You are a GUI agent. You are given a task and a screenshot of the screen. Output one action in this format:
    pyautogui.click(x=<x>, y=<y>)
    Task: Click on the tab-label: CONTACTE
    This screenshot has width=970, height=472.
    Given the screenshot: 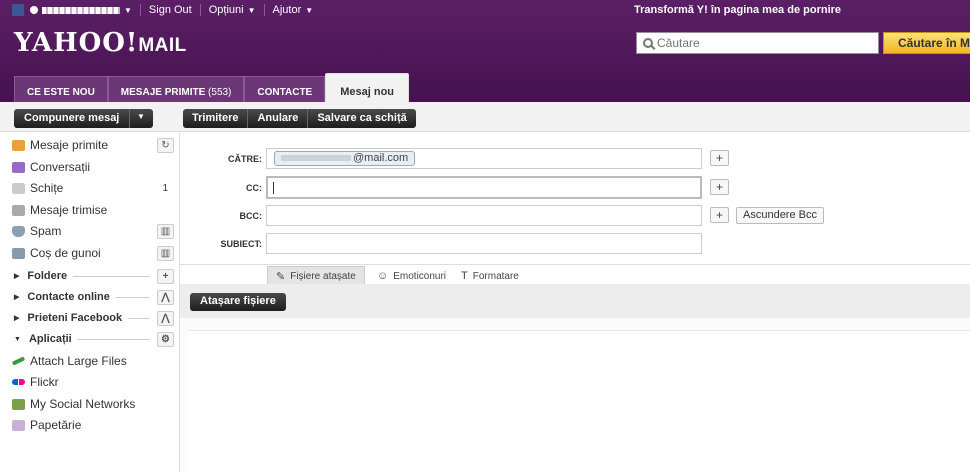 What is the action you would take?
    pyautogui.click(x=285, y=92)
    